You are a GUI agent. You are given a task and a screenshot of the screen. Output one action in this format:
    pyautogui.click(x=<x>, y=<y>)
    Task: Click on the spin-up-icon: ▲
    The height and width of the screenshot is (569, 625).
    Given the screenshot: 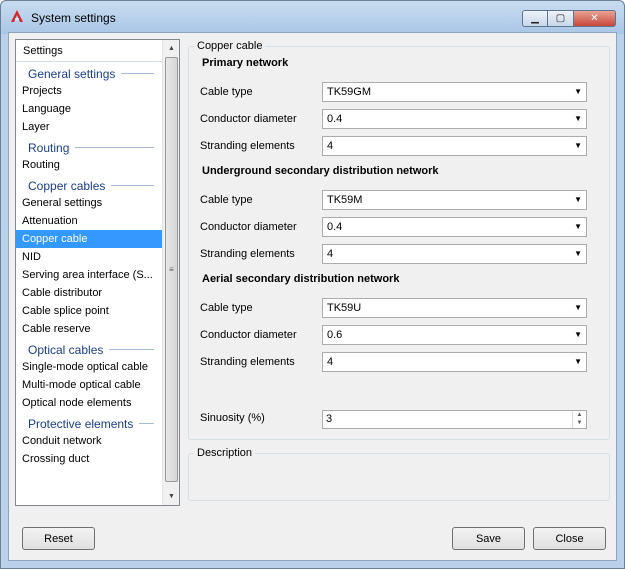 What is the action you would take?
    pyautogui.click(x=579, y=415)
    